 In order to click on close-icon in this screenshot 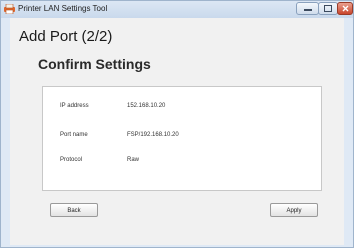, I will do `click(345, 8)`.